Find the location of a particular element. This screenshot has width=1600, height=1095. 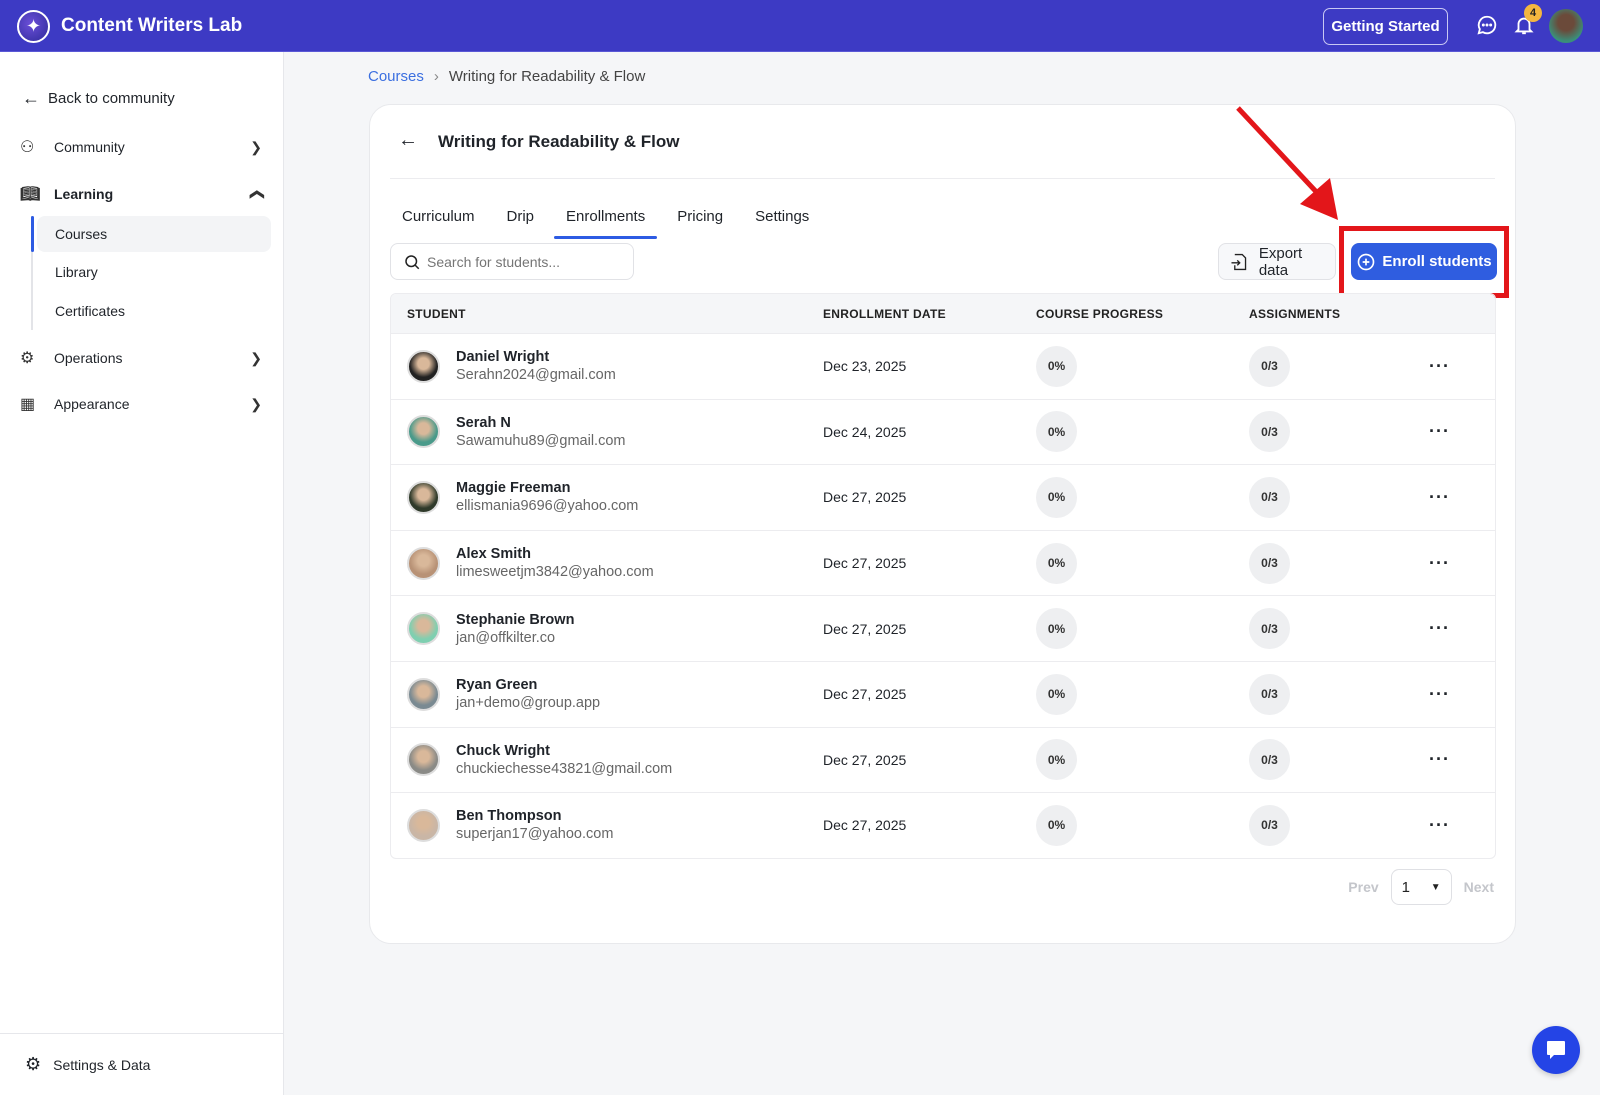

sidebar-item-certificates: Certificates is located at coordinates (154, 311).